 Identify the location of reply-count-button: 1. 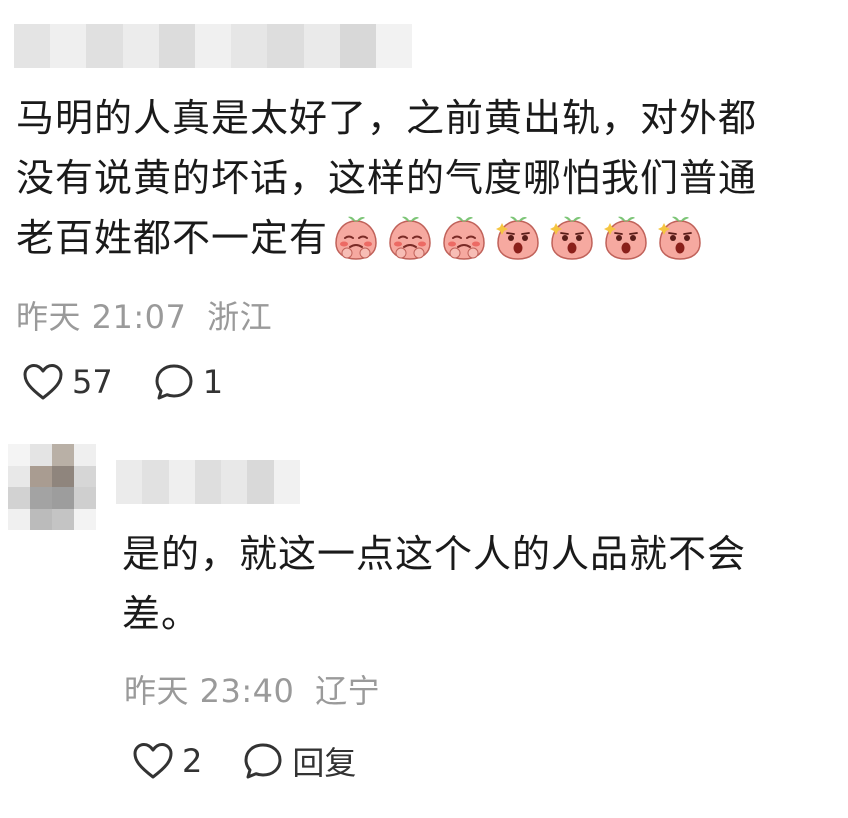
(188, 382).